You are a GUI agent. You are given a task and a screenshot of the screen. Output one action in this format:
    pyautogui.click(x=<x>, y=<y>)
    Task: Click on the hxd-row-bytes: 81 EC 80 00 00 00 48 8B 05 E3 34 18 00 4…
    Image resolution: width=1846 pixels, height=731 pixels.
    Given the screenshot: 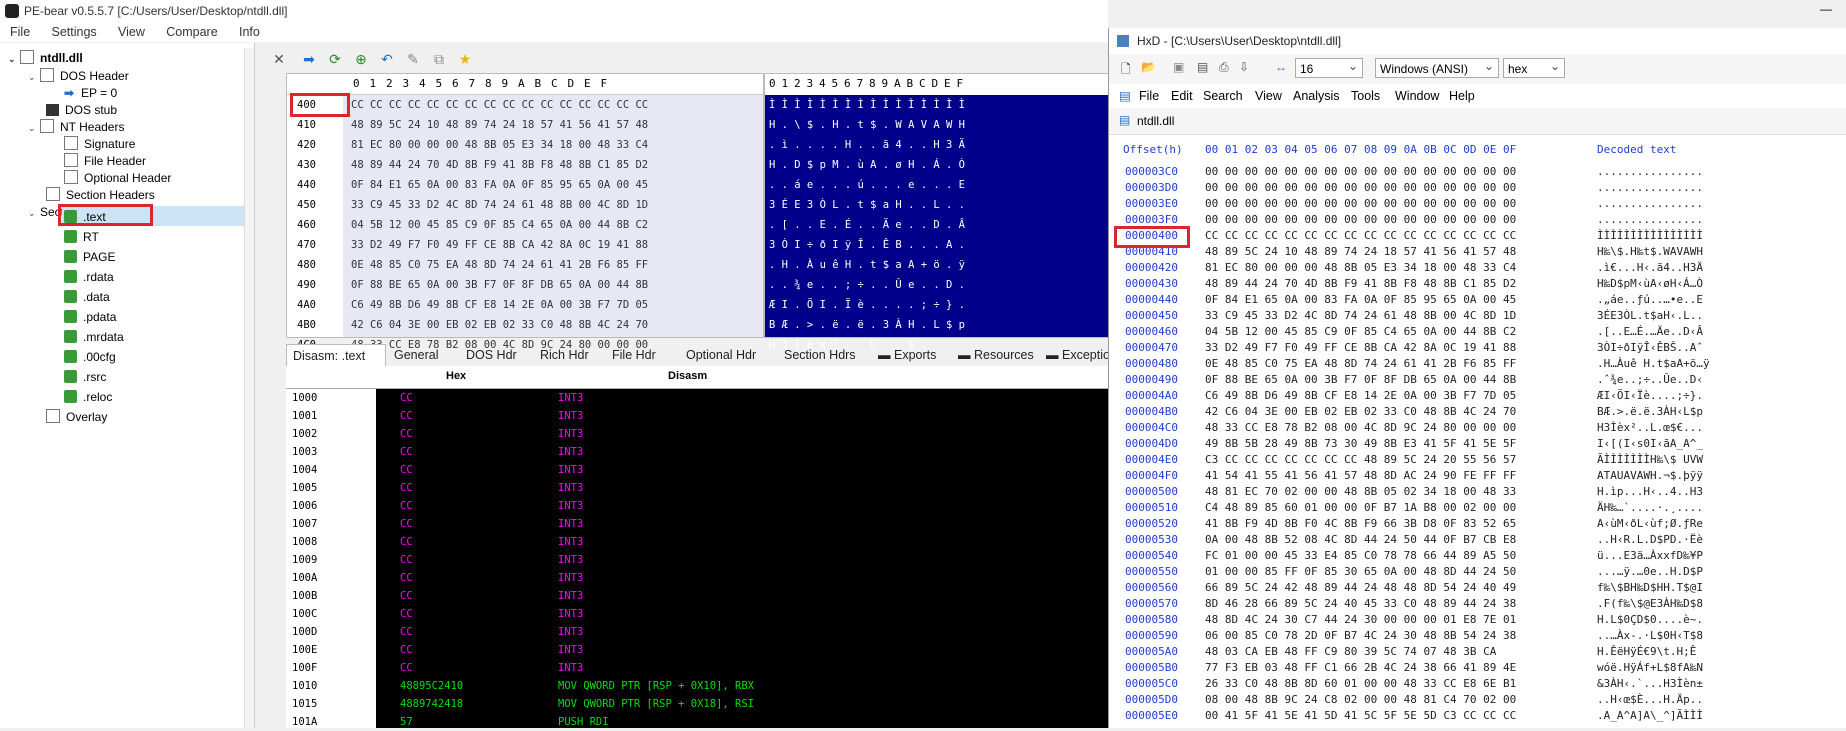 What is the action you would take?
    pyautogui.click(x=1370, y=268)
    